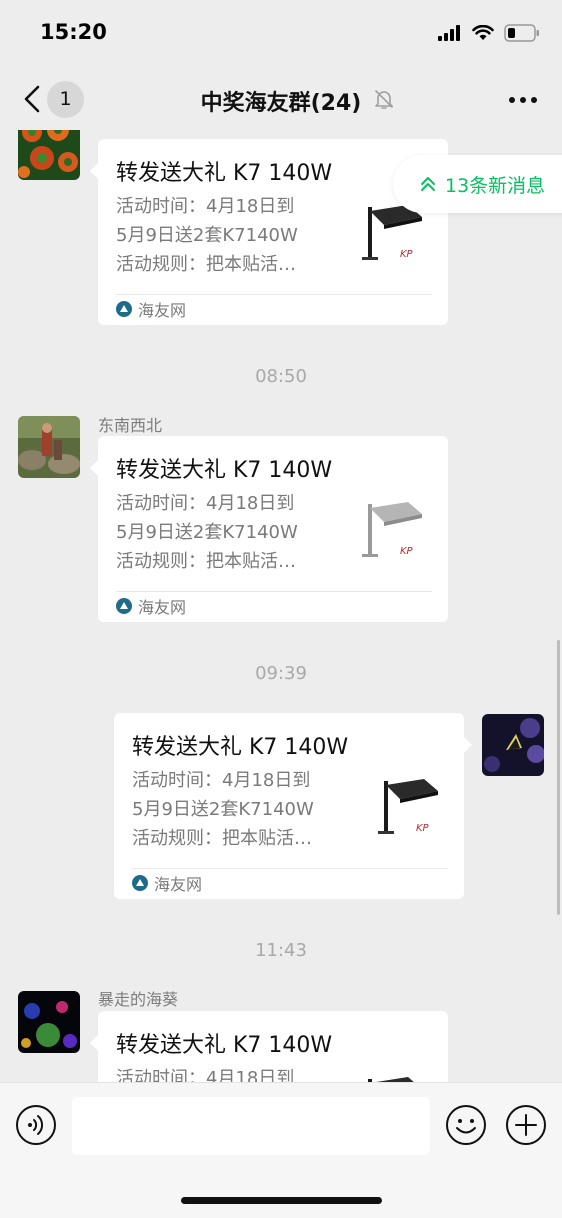 The image size is (562, 1218). What do you see at coordinates (495, 185) in the screenshot?
I see `new-messages-label: 13条新消息` at bounding box center [495, 185].